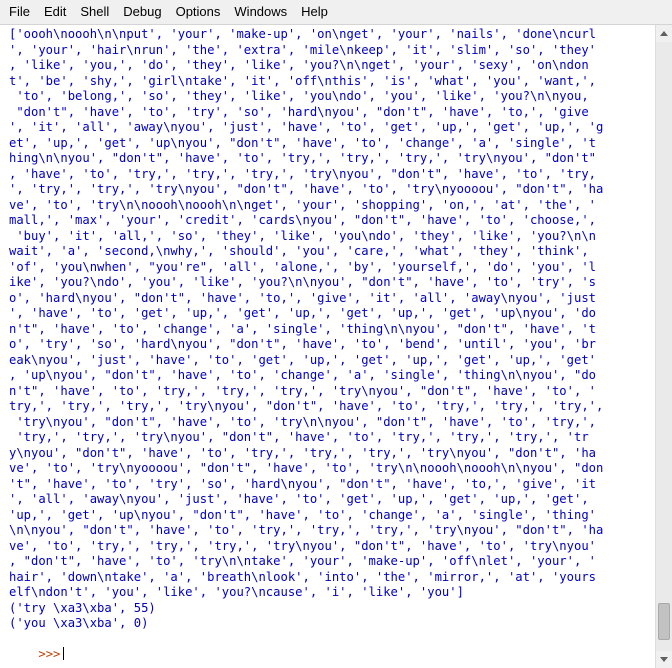 Image resolution: width=672 pixels, height=668 pixels. I want to click on output-line: ('try \xa3\xba', 55), so click(82, 607).